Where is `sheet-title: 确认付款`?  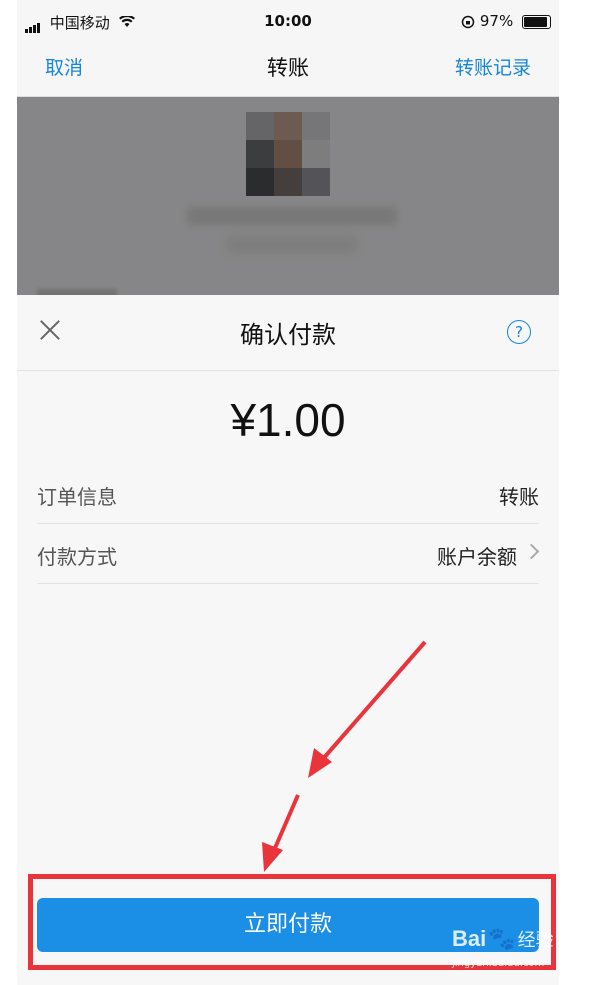 sheet-title: 确认付款 is located at coordinates (288, 335).